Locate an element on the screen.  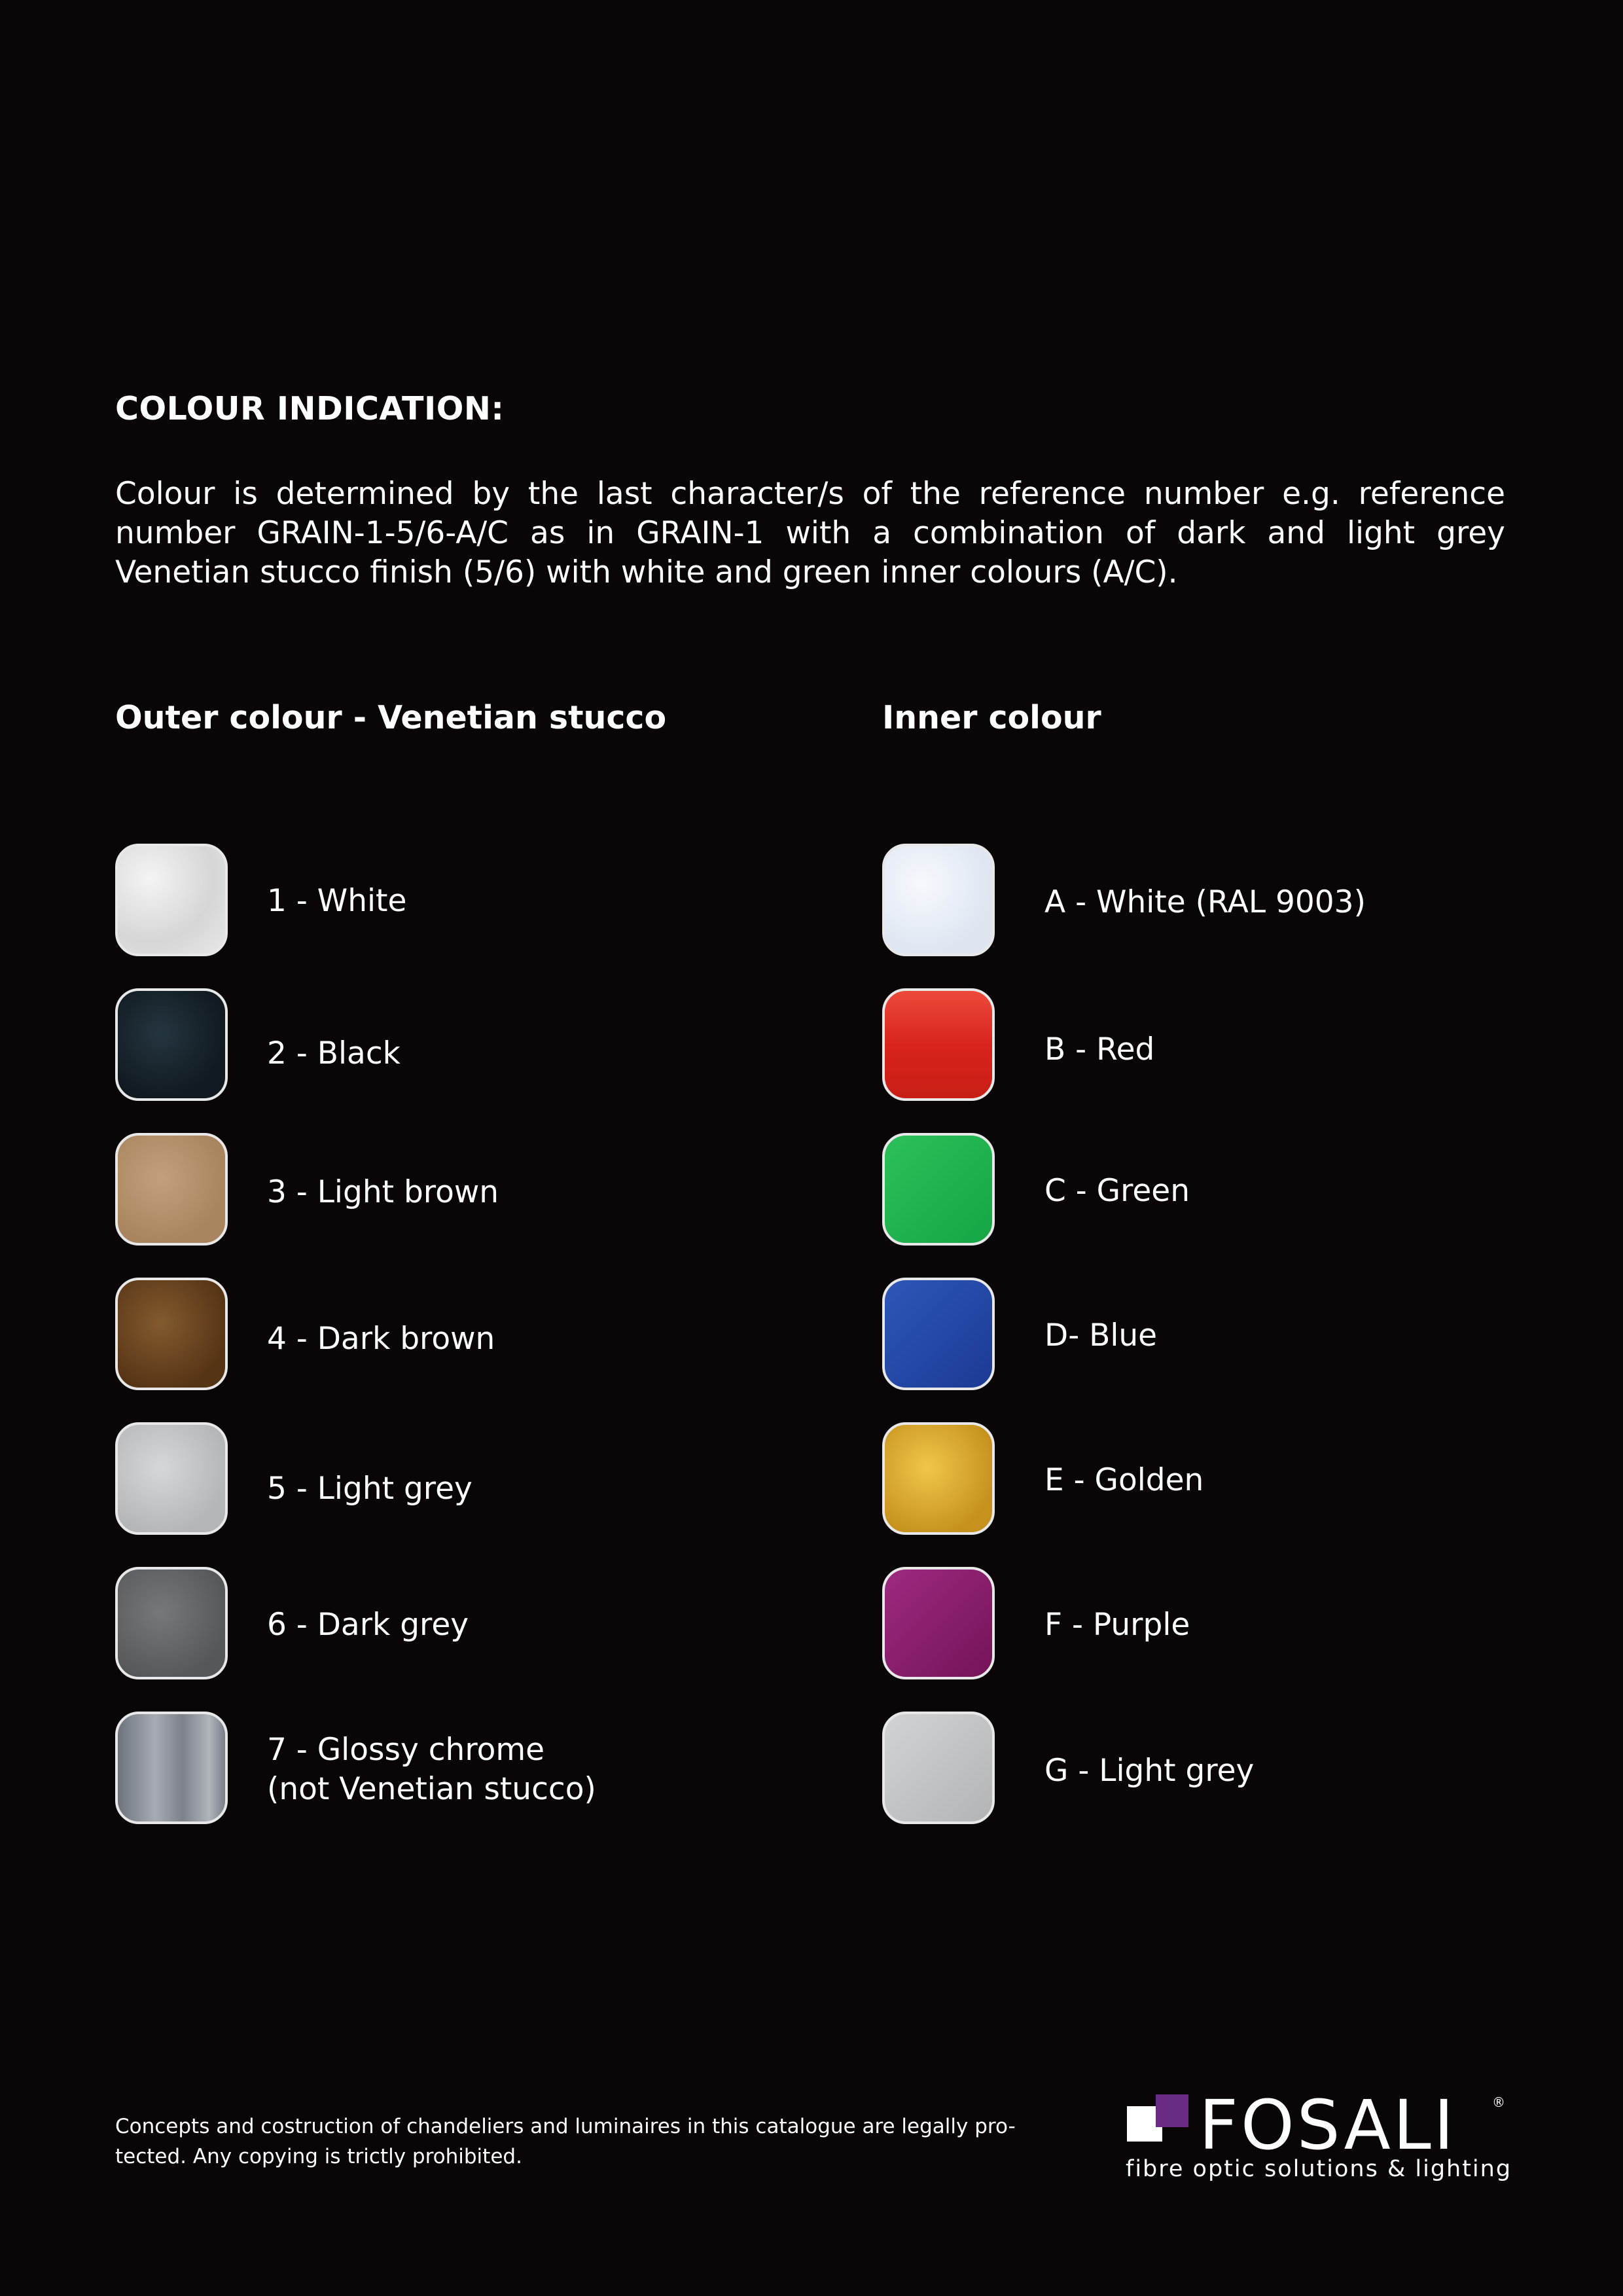
page-heading: COLOUR INDICATION: is located at coordinates (310, 408).